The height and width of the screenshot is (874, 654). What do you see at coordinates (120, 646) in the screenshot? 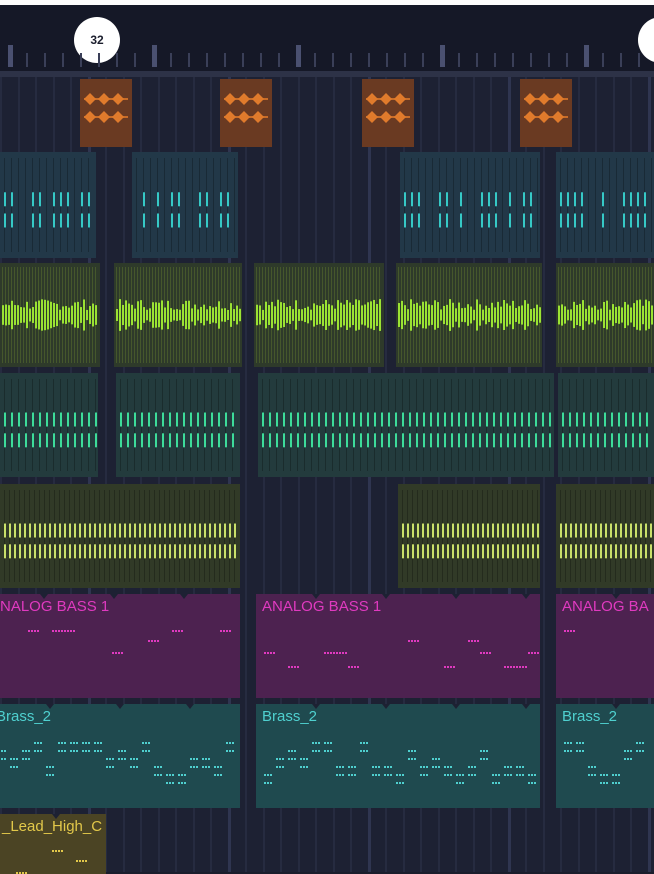
I see `clip-bass-1: ANALOG BASS 1` at bounding box center [120, 646].